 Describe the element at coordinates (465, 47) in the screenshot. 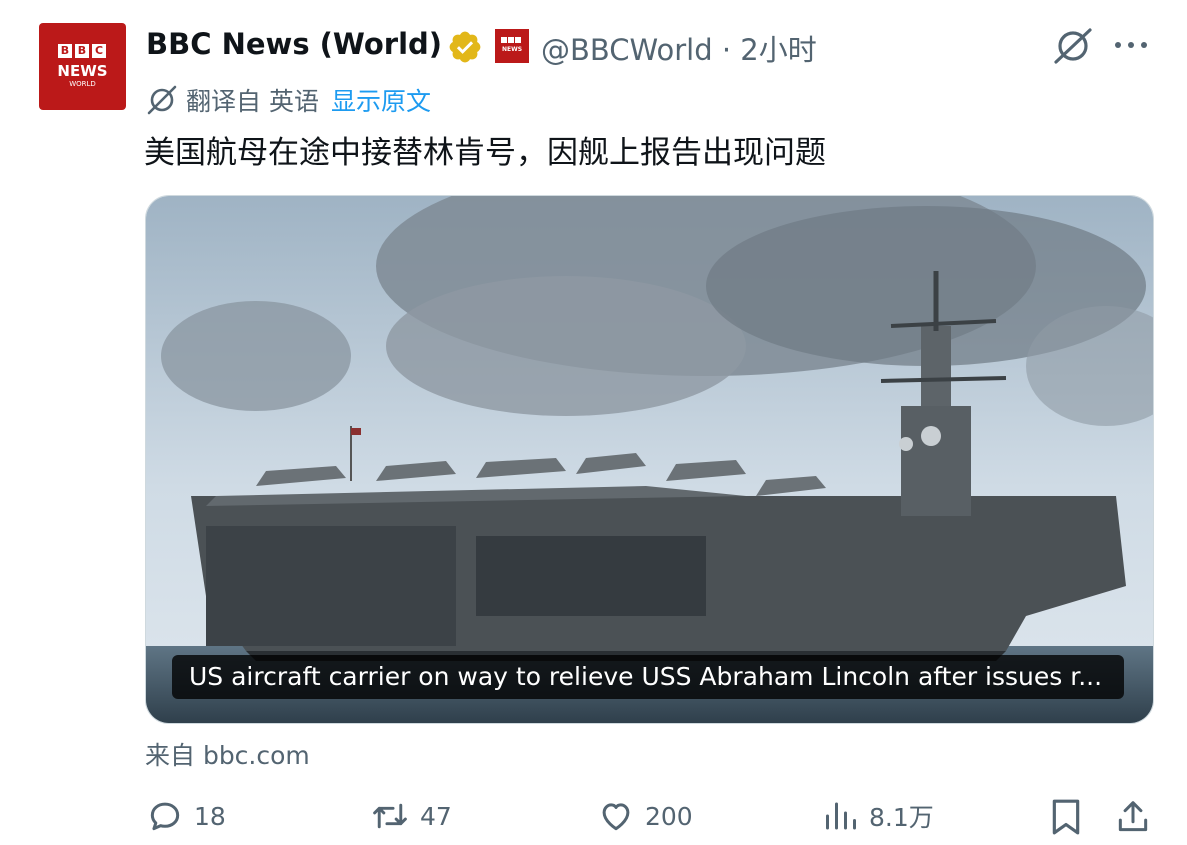

I see `verified-badge-icon` at that location.